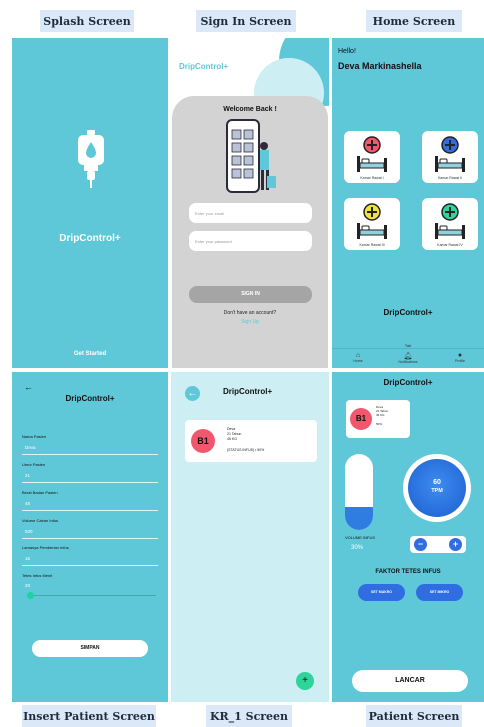 Image resolution: width=484 pixels, height=727 pixels. What do you see at coordinates (250, 241) in the screenshot?
I see `password-field: Enter your password` at bounding box center [250, 241].